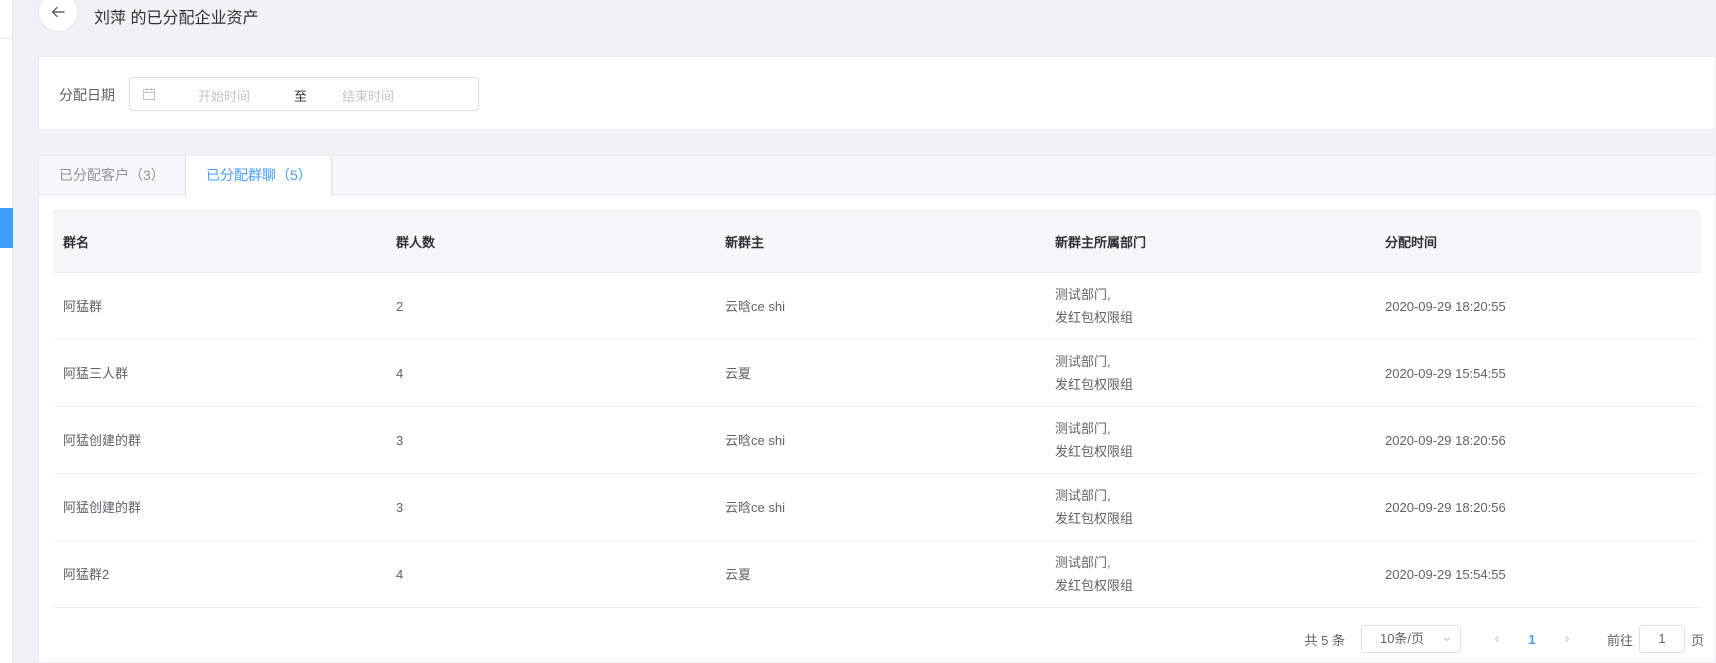 Image resolution: width=1716 pixels, height=663 pixels. Describe the element at coordinates (6, 38) in the screenshot. I see `sidebar-divider` at that location.